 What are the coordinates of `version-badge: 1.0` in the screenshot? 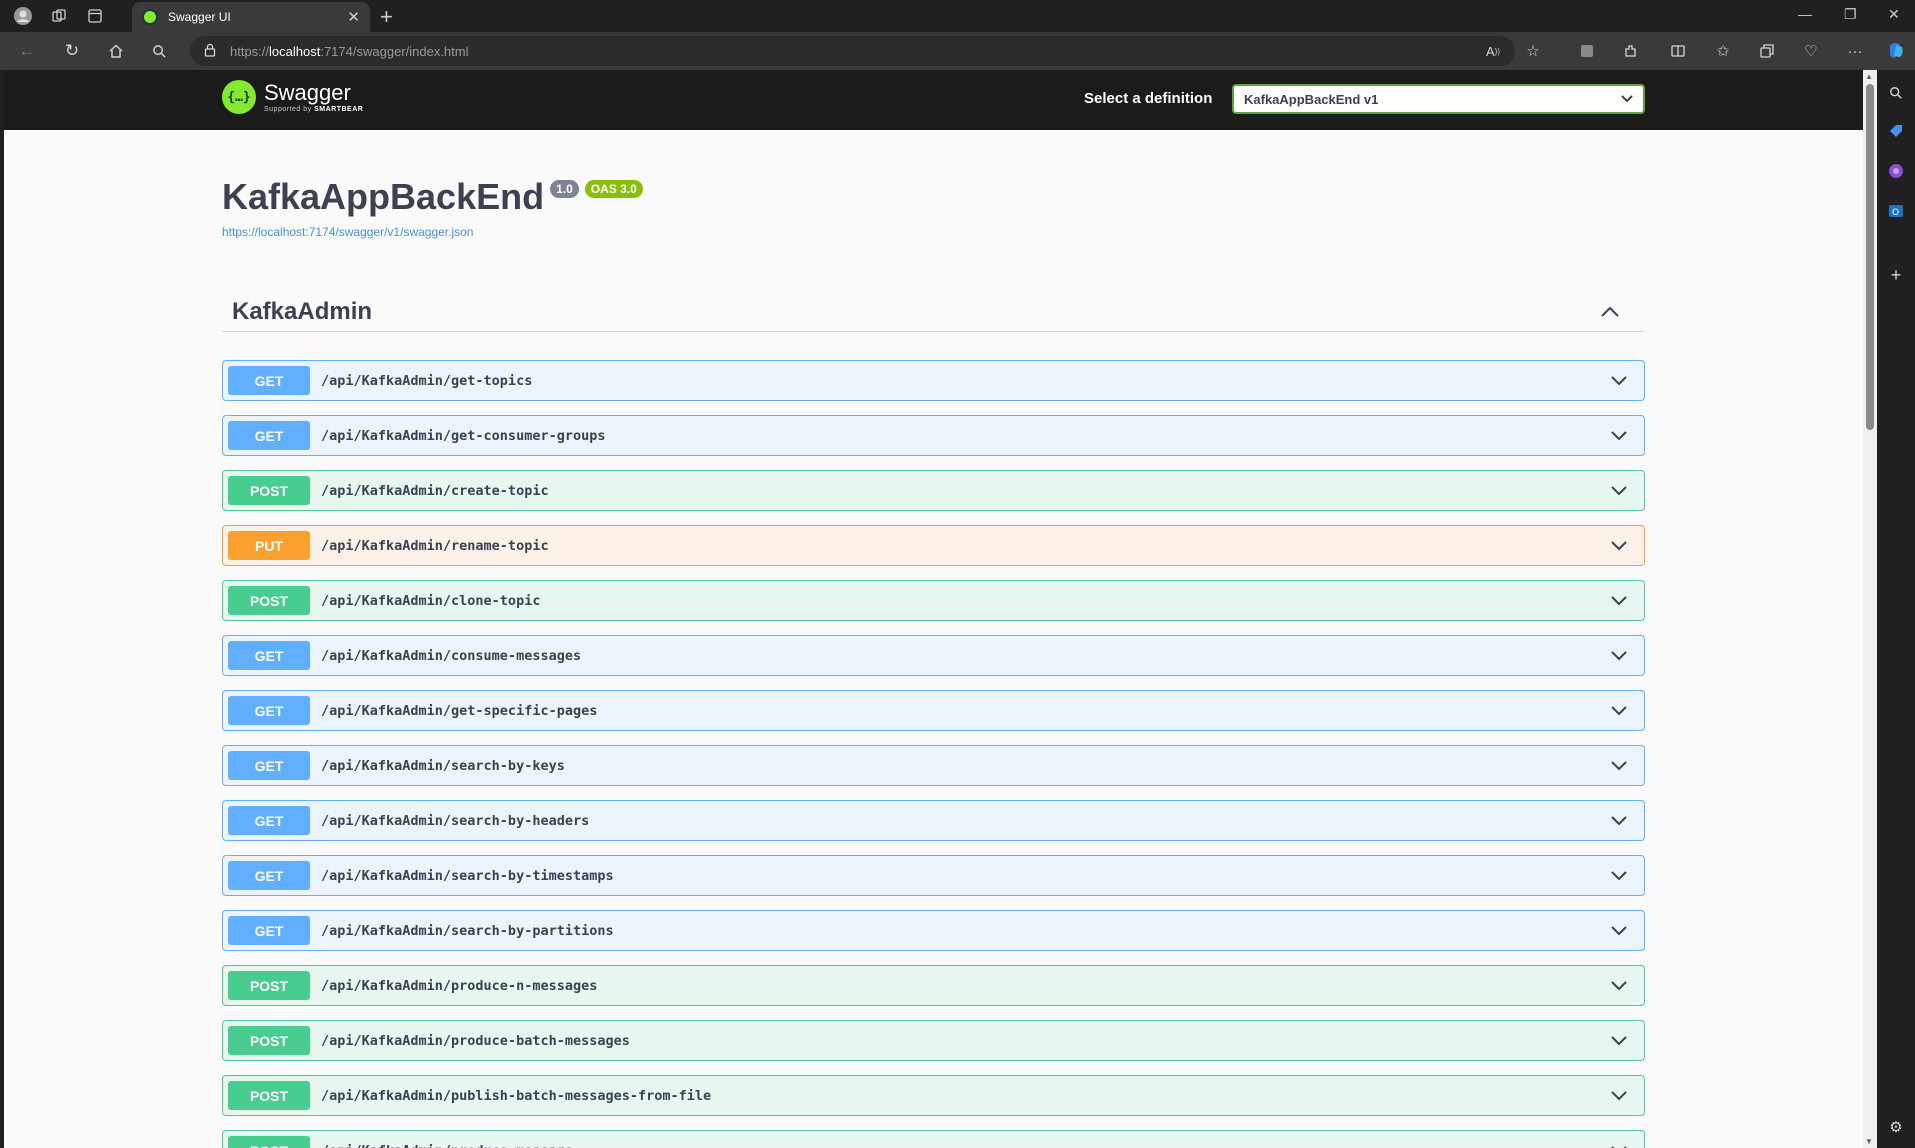 It's located at (564, 189).